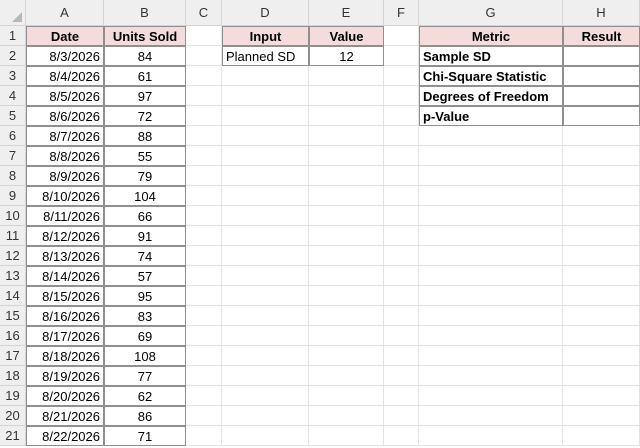 The height and width of the screenshot is (448, 640). What do you see at coordinates (145, 336) in the screenshot?
I see `units-sold-cell: 69` at bounding box center [145, 336].